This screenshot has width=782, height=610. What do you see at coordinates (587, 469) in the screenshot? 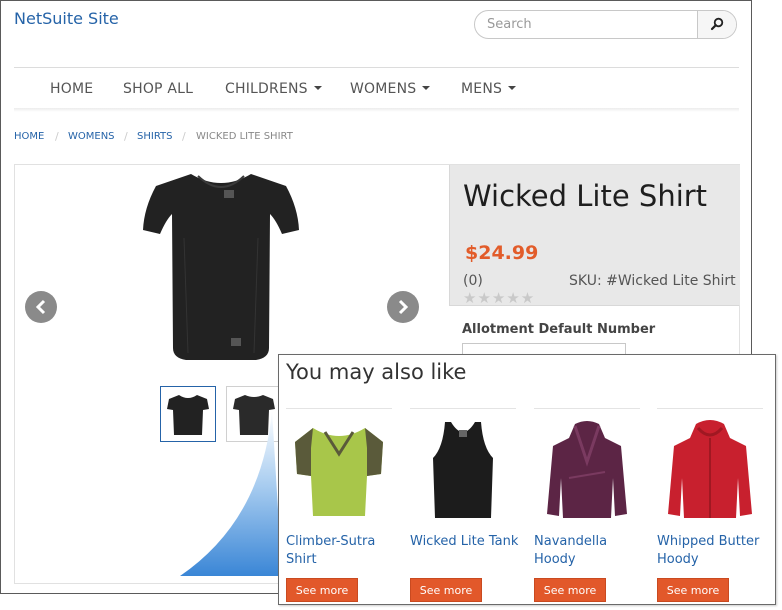
I see `navandella-hoody-image` at bounding box center [587, 469].